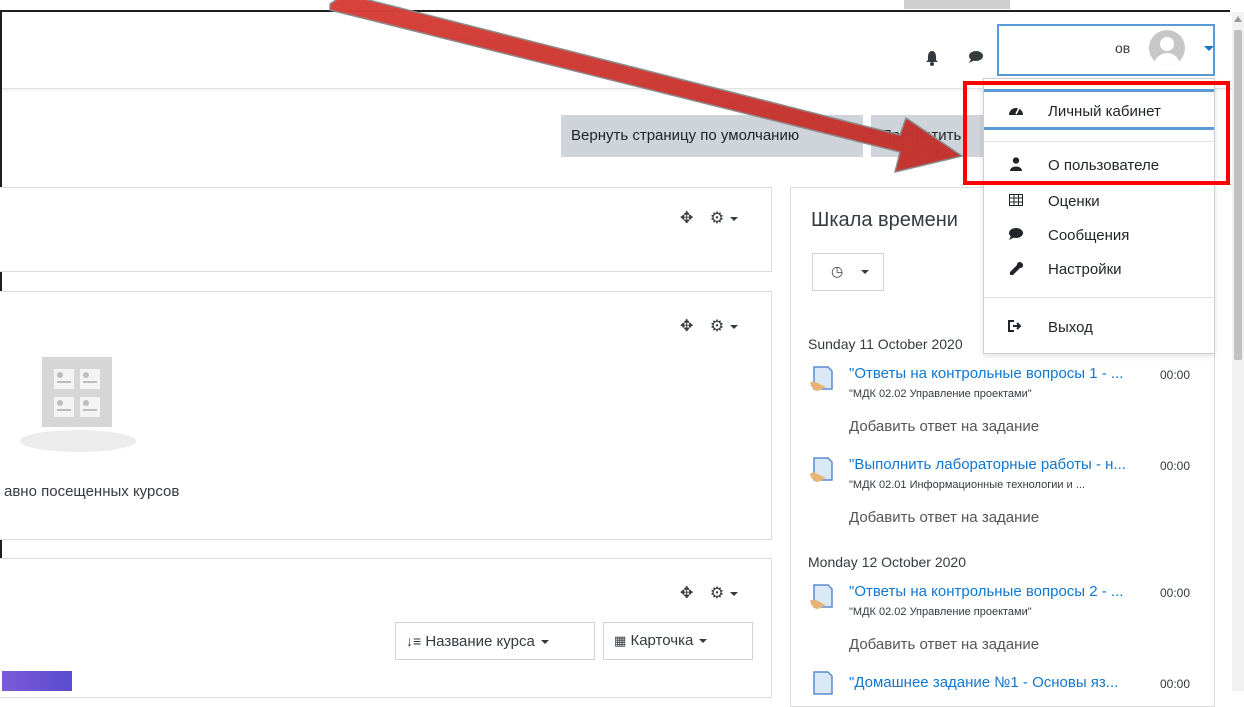 The width and height of the screenshot is (1244, 707). I want to click on scroll-thumb, so click(1238, 195).